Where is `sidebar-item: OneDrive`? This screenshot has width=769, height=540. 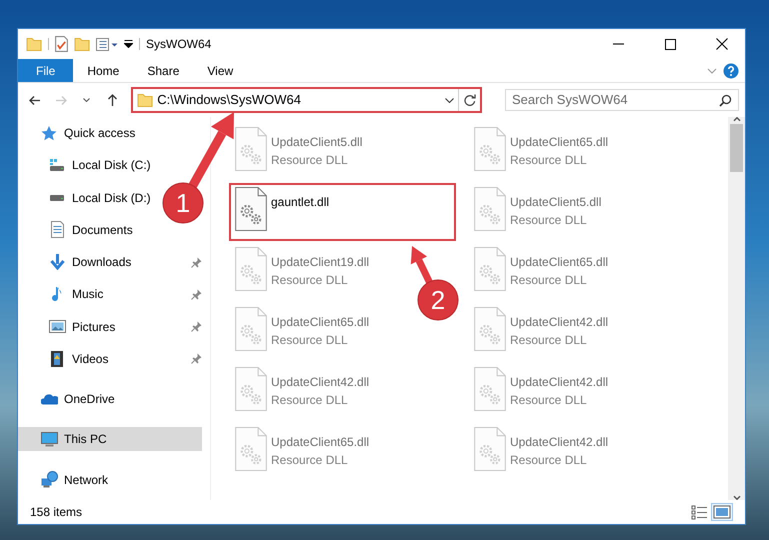
sidebar-item: OneDrive is located at coordinates (69, 399).